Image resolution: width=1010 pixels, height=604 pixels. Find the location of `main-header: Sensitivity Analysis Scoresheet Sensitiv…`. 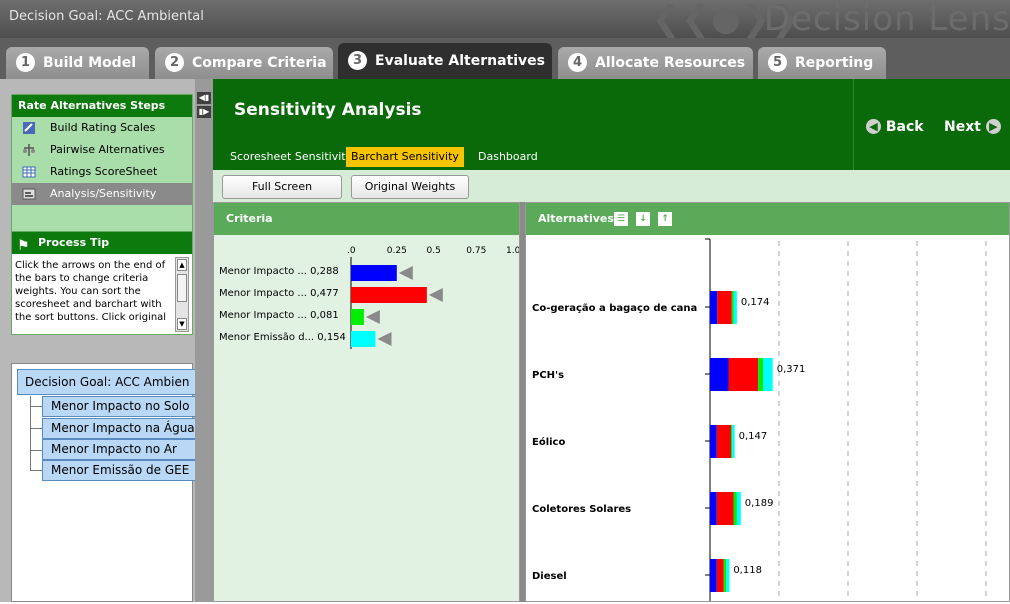

main-header: Sensitivity Analysis Scoresheet Sensitiv… is located at coordinates (533, 124).